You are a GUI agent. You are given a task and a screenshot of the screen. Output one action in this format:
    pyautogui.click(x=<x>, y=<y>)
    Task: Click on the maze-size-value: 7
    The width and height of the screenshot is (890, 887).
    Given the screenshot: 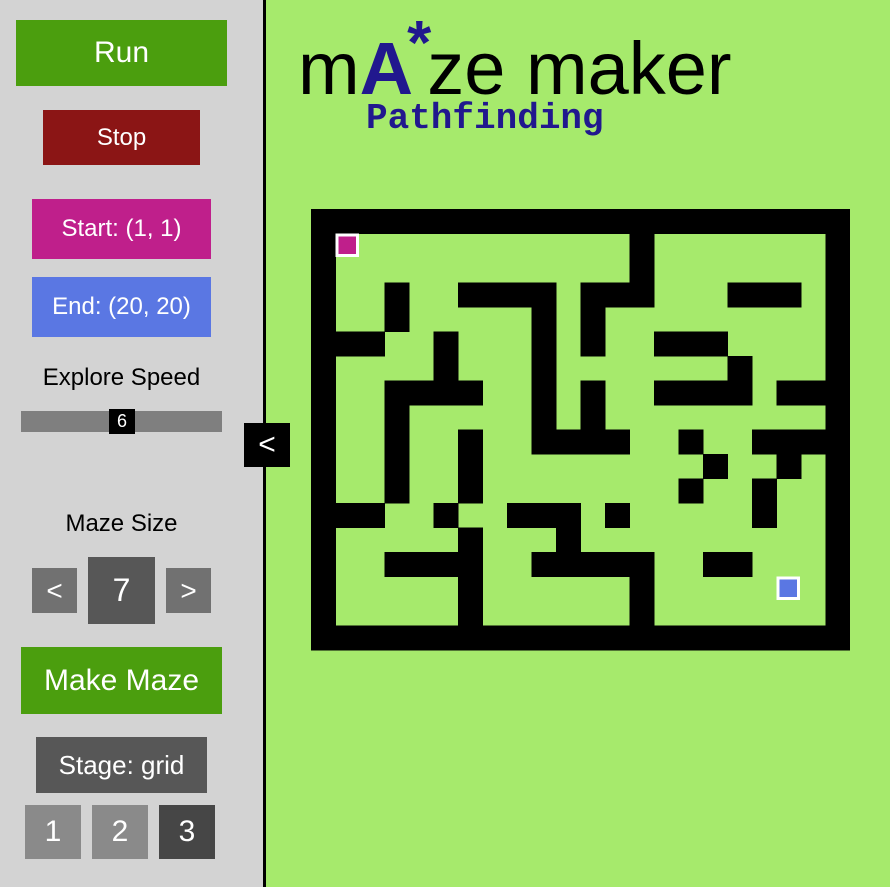 What is the action you would take?
    pyautogui.click(x=121, y=590)
    